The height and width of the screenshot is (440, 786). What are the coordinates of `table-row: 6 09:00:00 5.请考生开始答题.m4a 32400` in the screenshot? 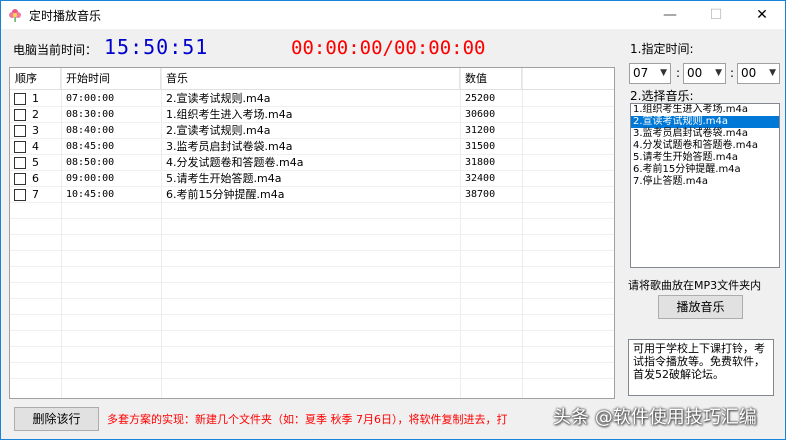 It's located at (312, 179).